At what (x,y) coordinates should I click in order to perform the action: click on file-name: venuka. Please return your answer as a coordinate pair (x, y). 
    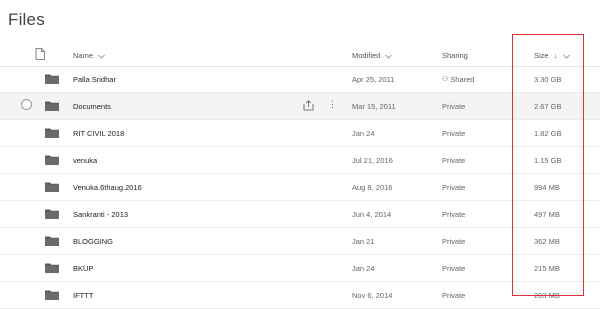
    Looking at the image, I should click on (85, 160).